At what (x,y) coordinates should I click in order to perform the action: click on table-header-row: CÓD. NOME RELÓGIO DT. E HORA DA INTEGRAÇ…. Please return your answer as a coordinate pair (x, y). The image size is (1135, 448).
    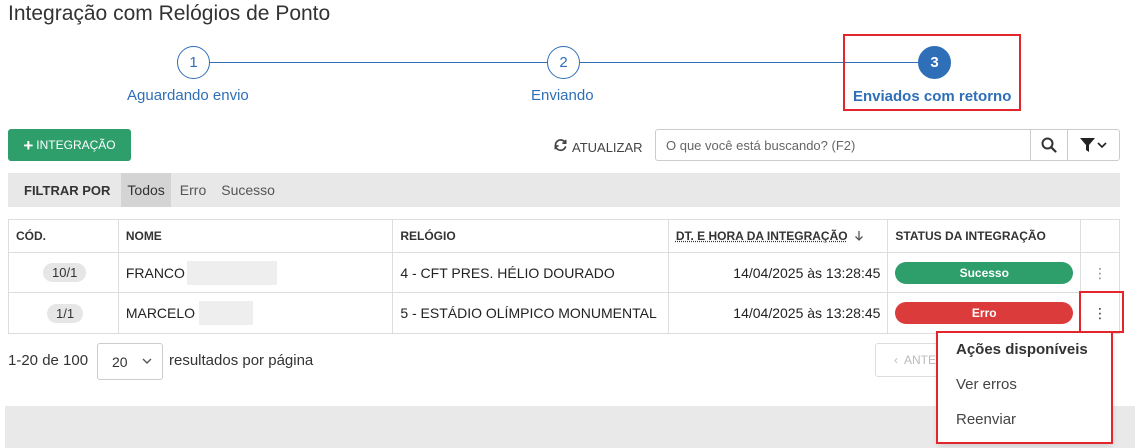
    Looking at the image, I should click on (564, 236).